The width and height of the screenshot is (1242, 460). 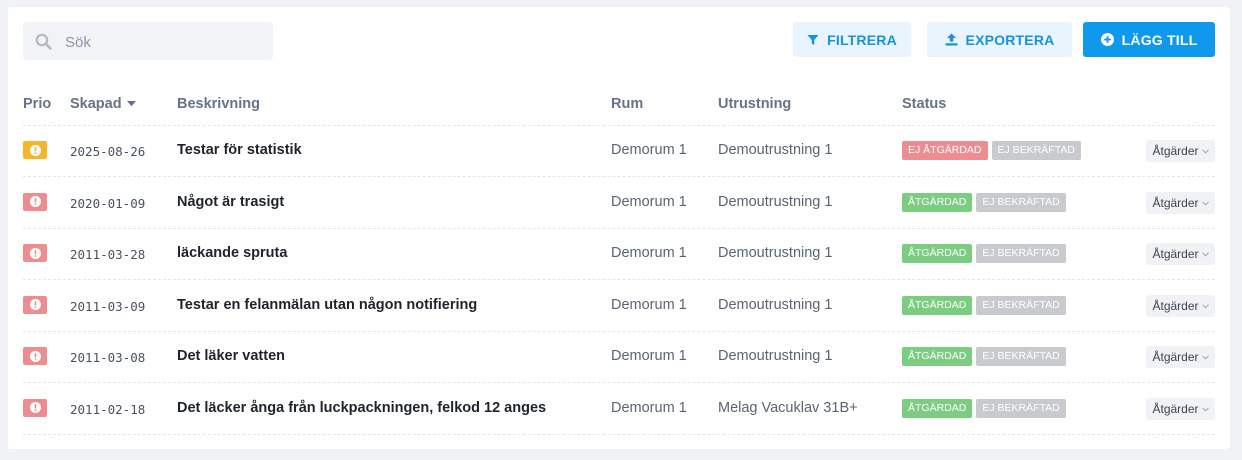 I want to click on column-header-description: Beskrivning, so click(x=218, y=104).